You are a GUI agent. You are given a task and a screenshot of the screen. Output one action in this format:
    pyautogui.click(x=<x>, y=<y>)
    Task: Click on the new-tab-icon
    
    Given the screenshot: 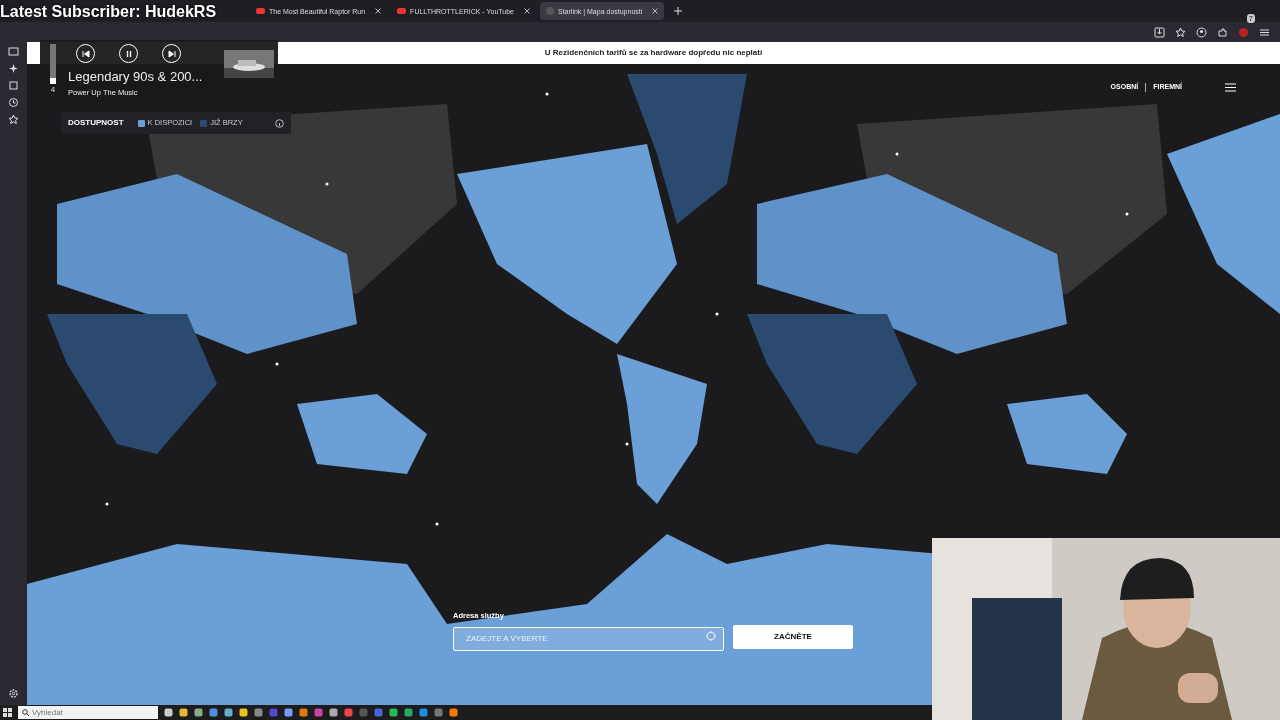 What is the action you would take?
    pyautogui.click(x=678, y=11)
    